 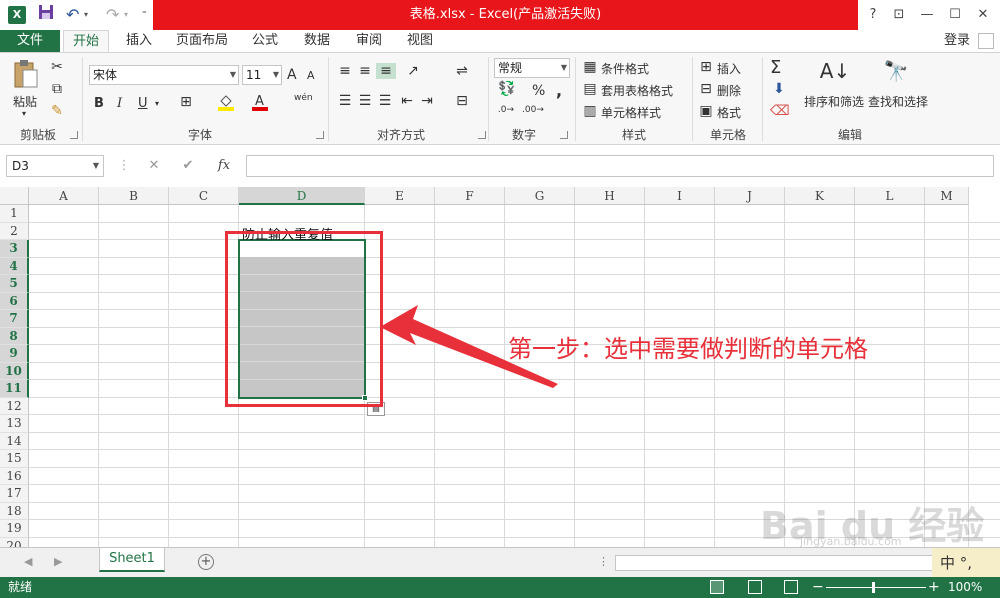 I want to click on format-cells-button: 格式, so click(x=729, y=112).